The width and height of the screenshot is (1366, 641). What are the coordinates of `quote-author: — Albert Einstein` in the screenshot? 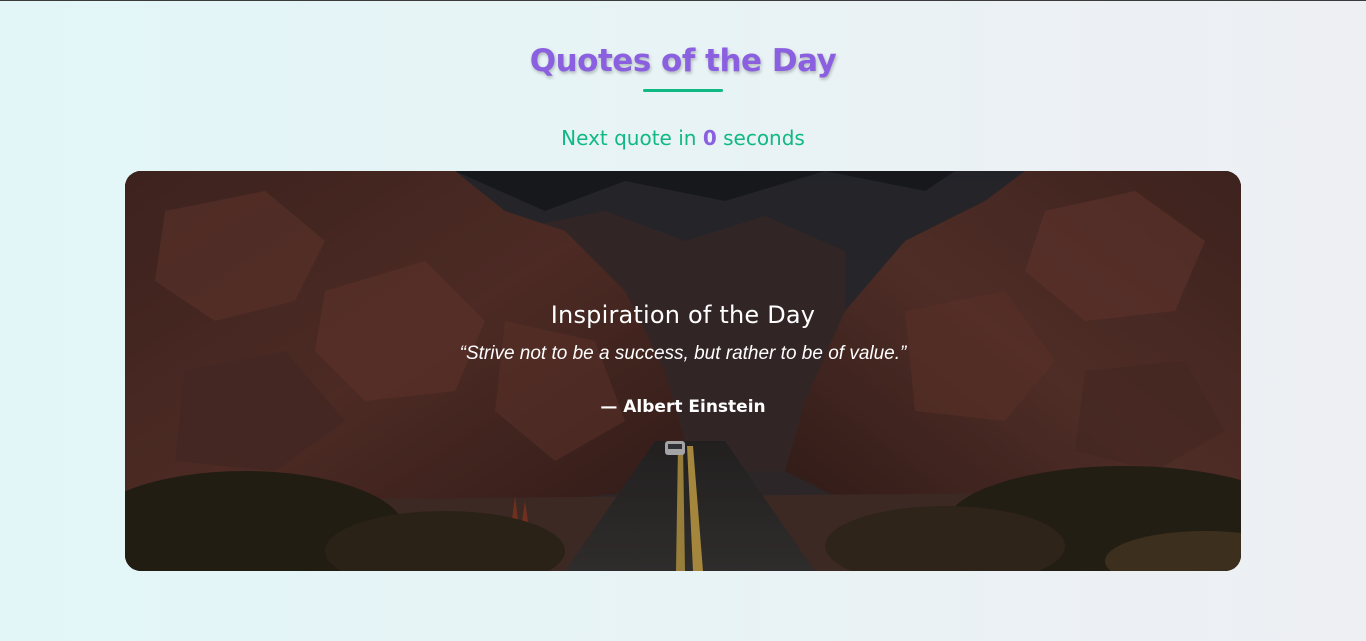 It's located at (683, 407).